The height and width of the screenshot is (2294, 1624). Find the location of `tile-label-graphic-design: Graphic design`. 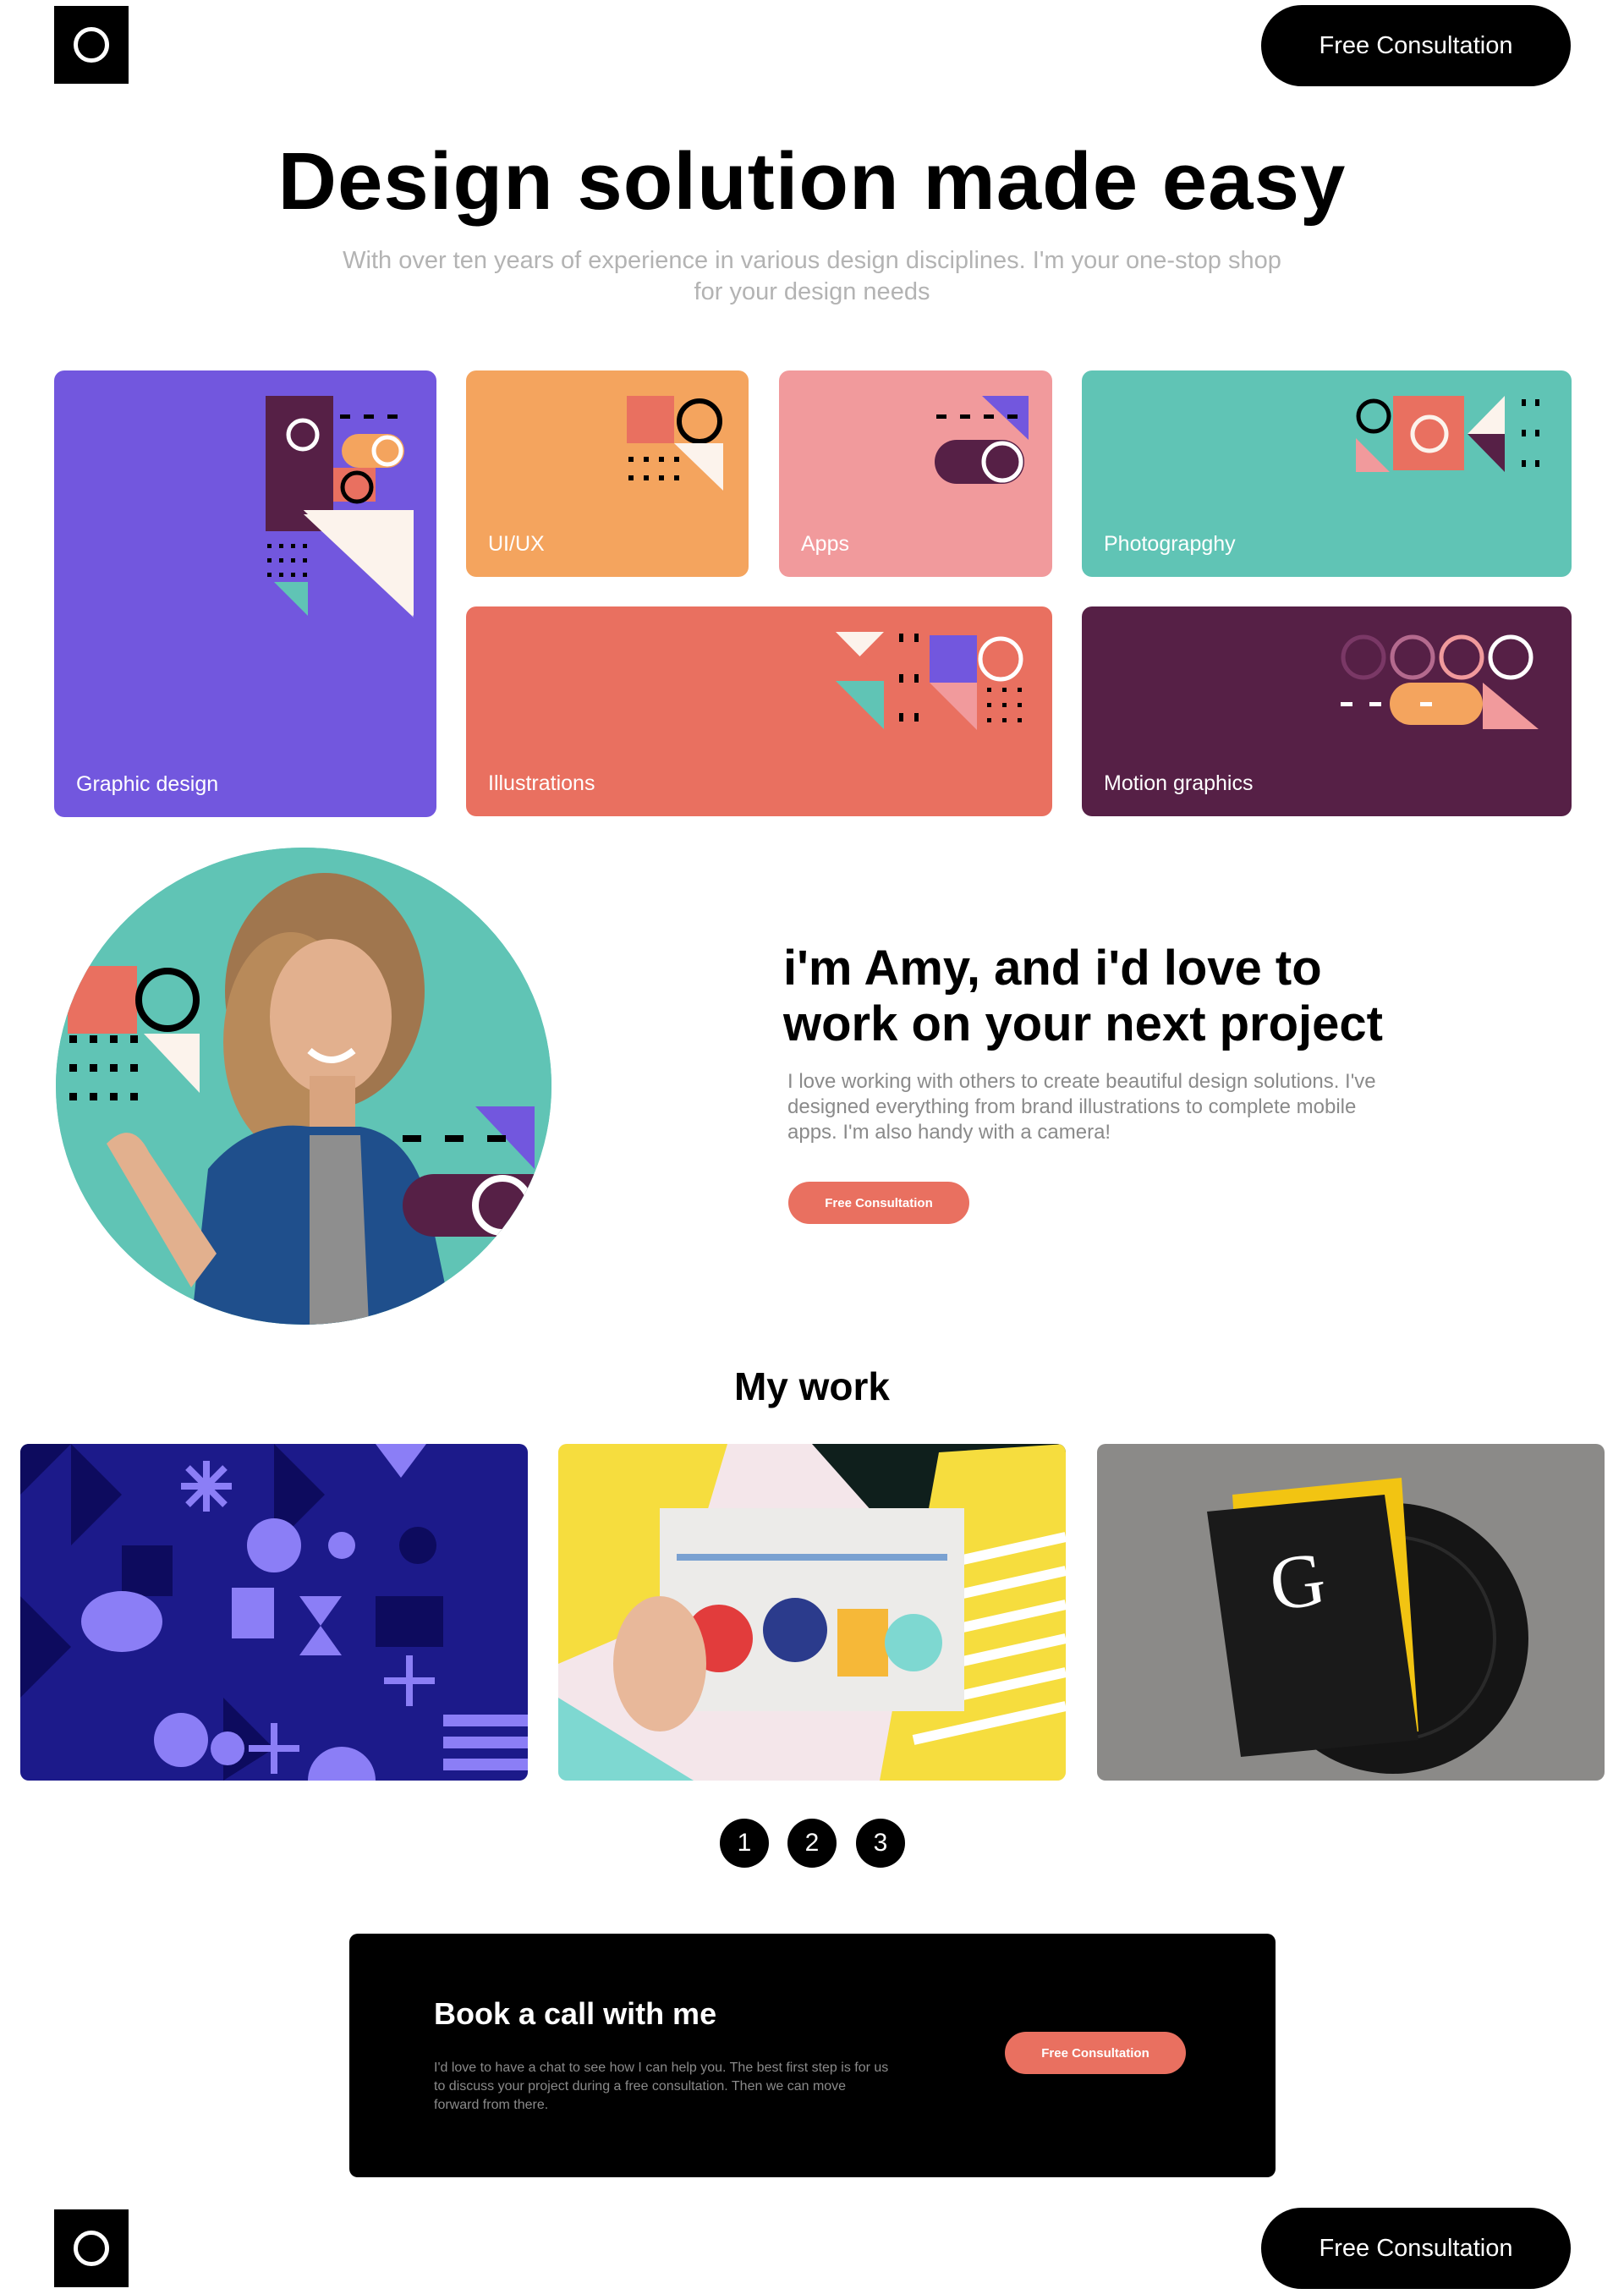

tile-label-graphic-design: Graphic design is located at coordinates (148, 784).